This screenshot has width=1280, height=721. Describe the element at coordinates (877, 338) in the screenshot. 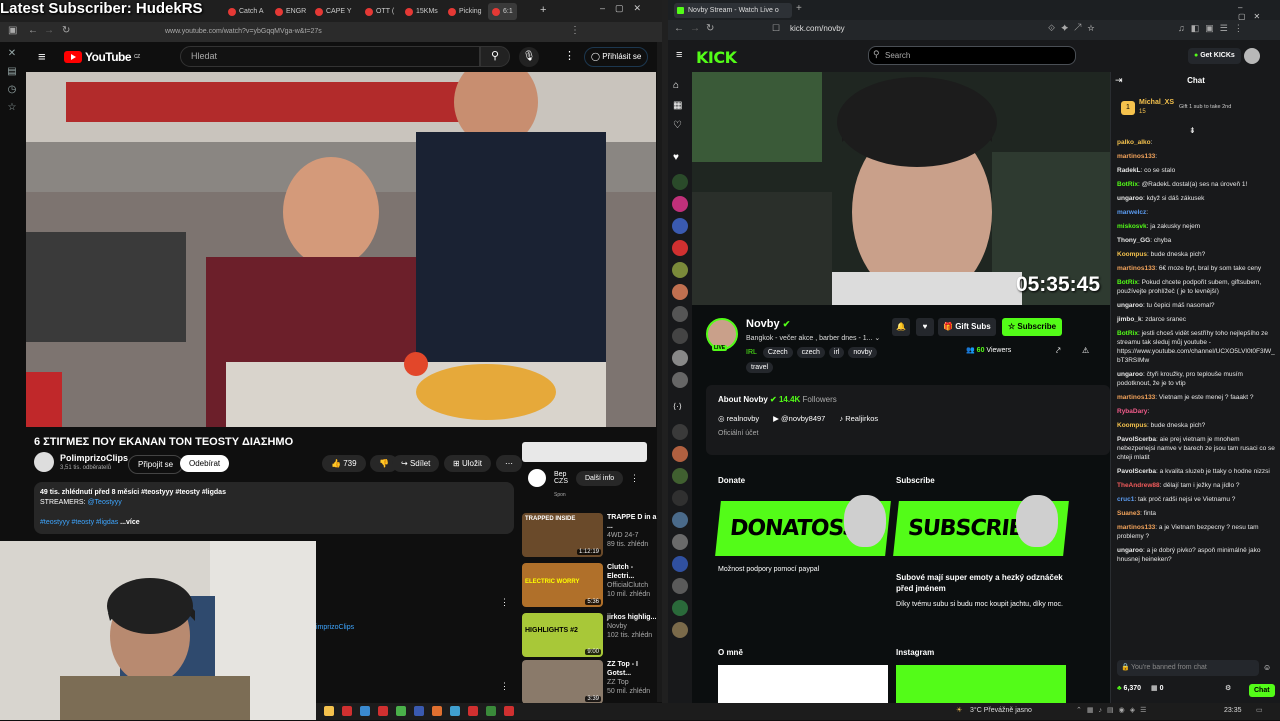

I see `chevron-down-icon: ⌄` at that location.